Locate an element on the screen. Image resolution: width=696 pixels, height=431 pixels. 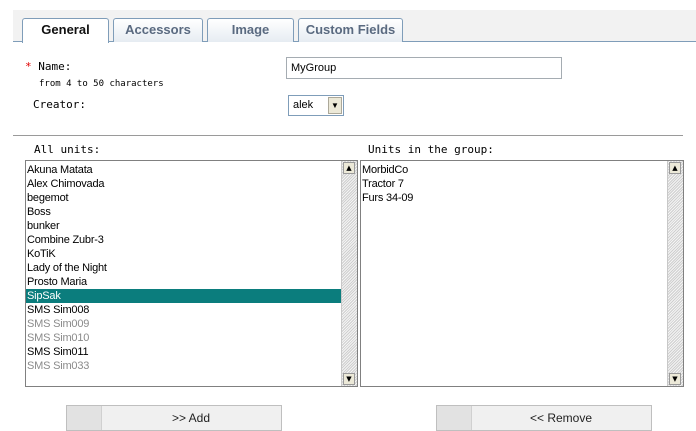
tab-general: General is located at coordinates (65, 30).